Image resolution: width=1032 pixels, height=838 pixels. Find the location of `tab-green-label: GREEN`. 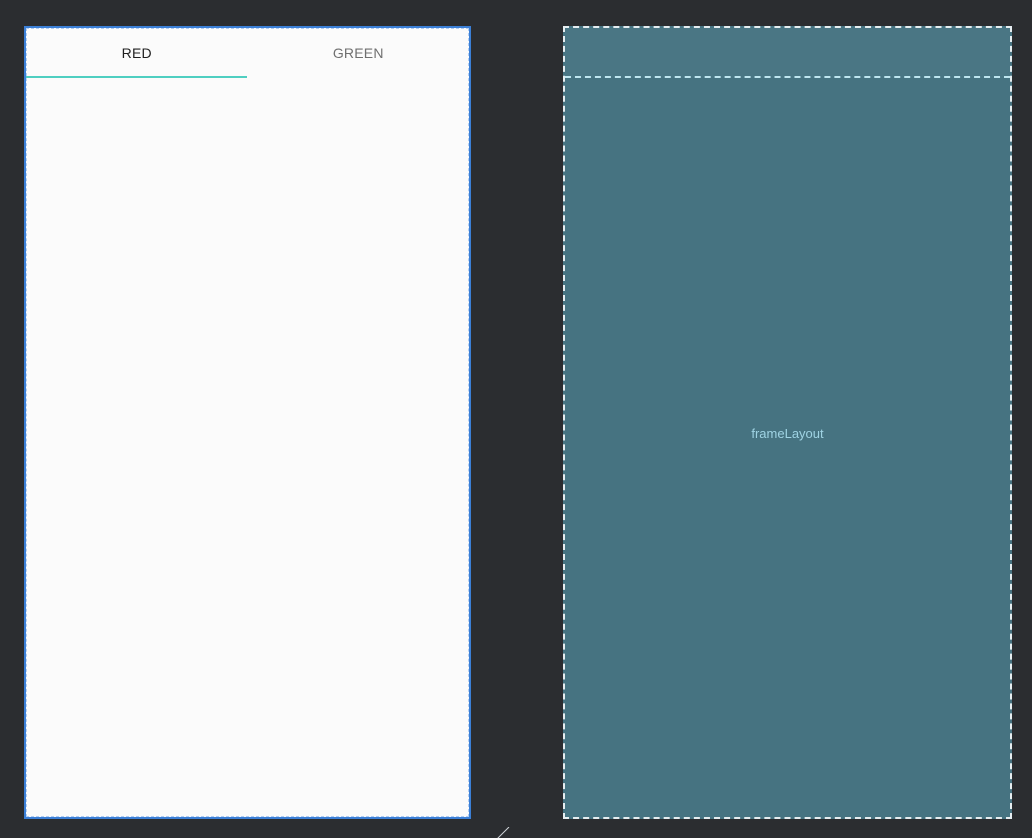

tab-green-label: GREEN is located at coordinates (358, 53).